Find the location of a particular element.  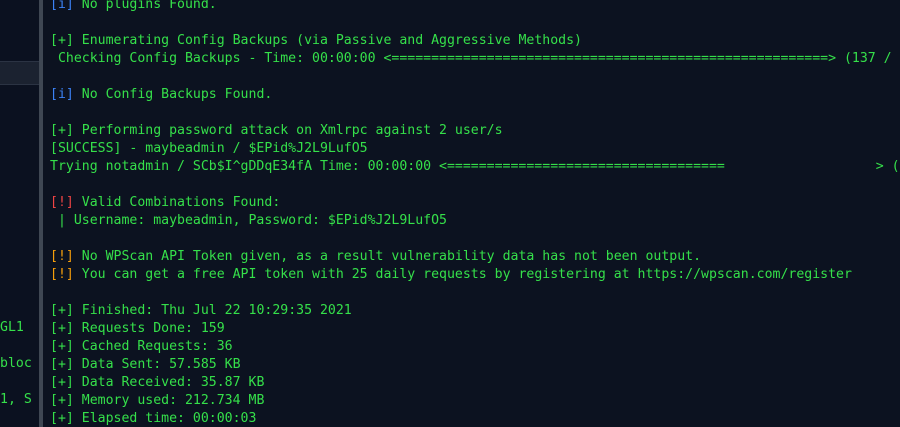

terminal-line: [+] Data Received: 35.87 KB is located at coordinates (157, 383).